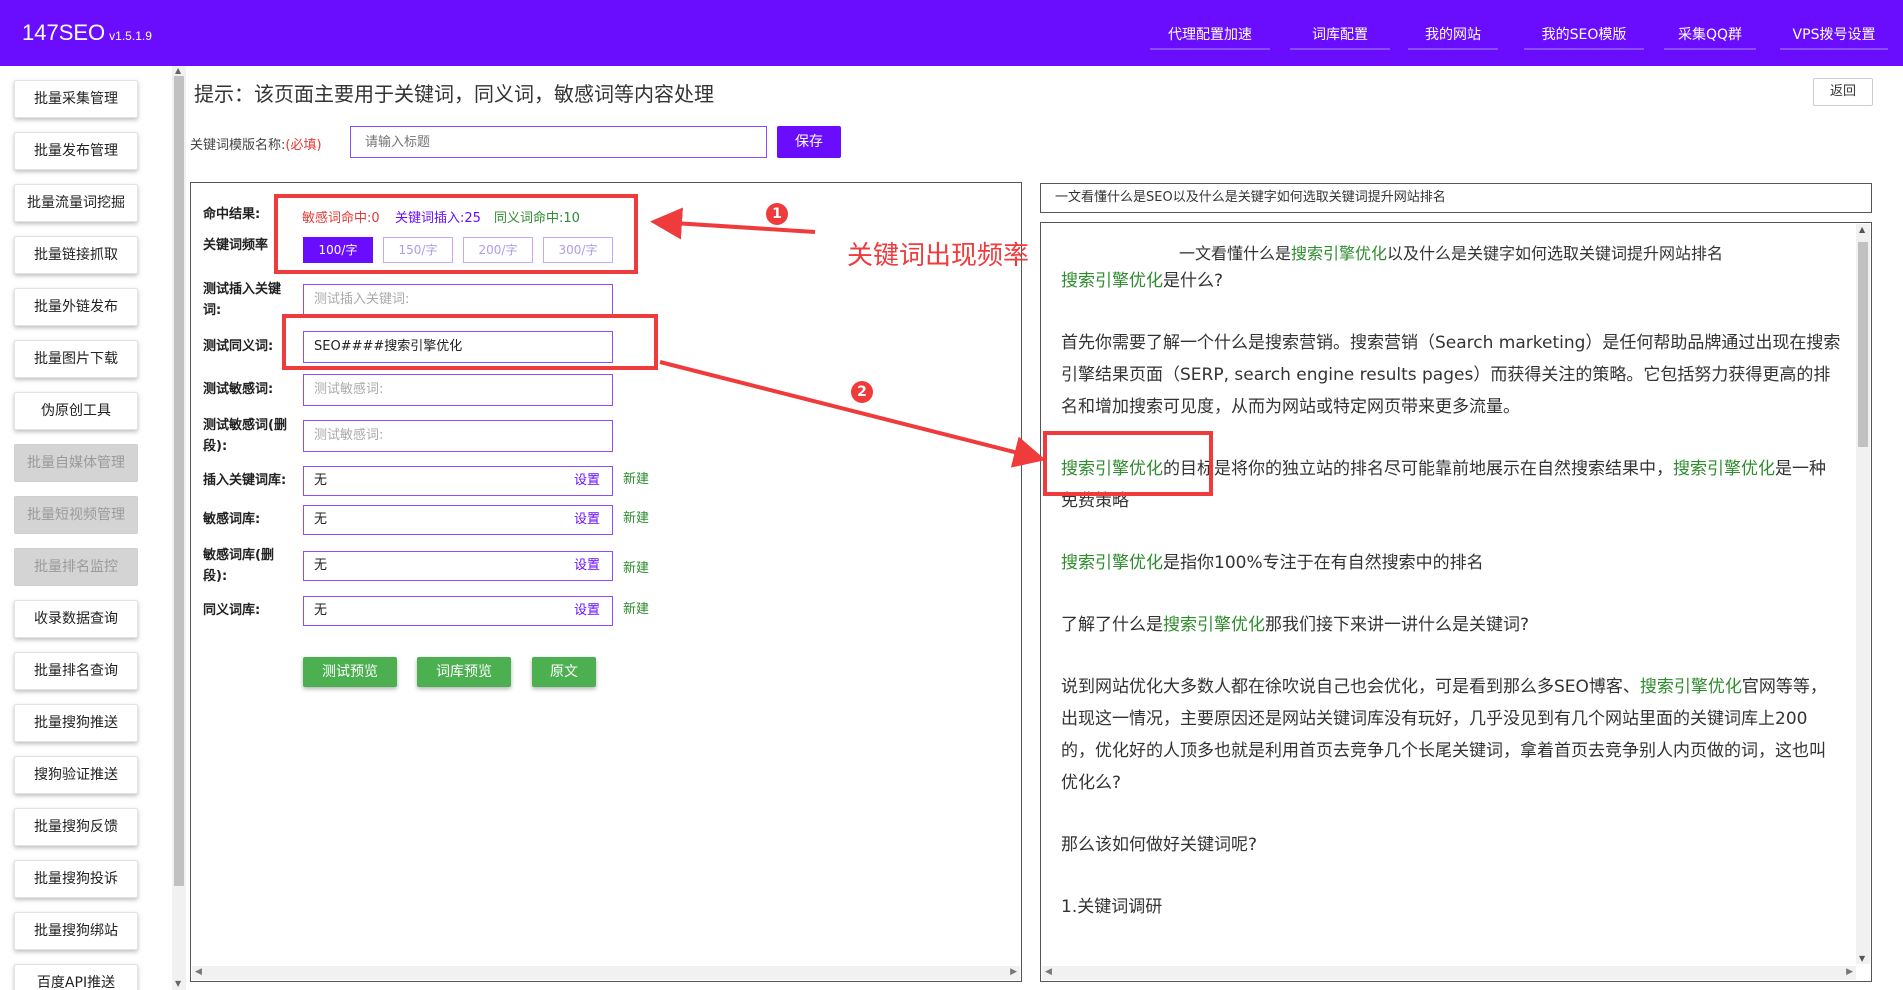 The image size is (1903, 990). What do you see at coordinates (1863, 344) in the screenshot?
I see `article-scroll-thumb` at bounding box center [1863, 344].